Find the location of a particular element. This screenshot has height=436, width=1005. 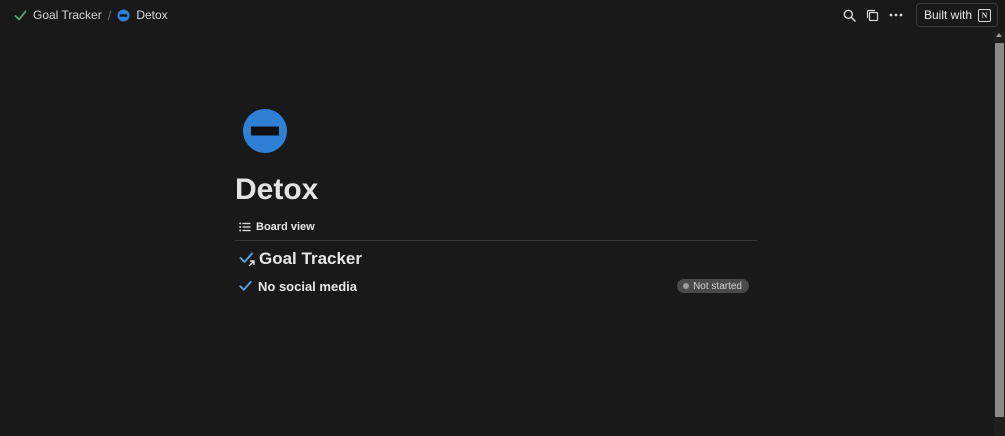

group-title: Goal Tracker is located at coordinates (311, 258).